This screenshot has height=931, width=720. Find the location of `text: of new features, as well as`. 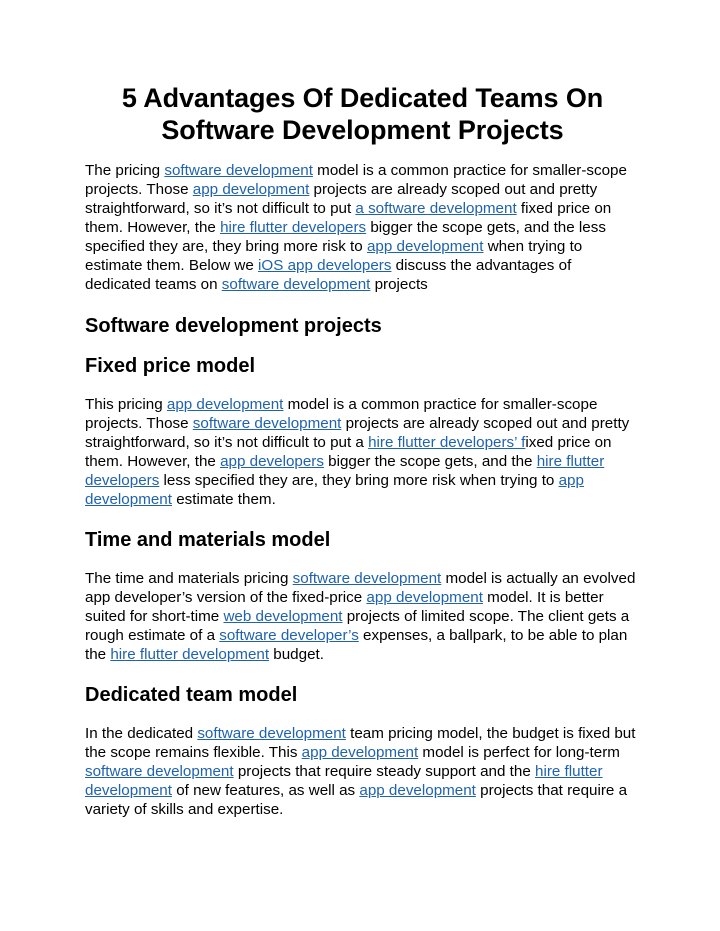

text: of new features, as well as is located at coordinates (265, 790).